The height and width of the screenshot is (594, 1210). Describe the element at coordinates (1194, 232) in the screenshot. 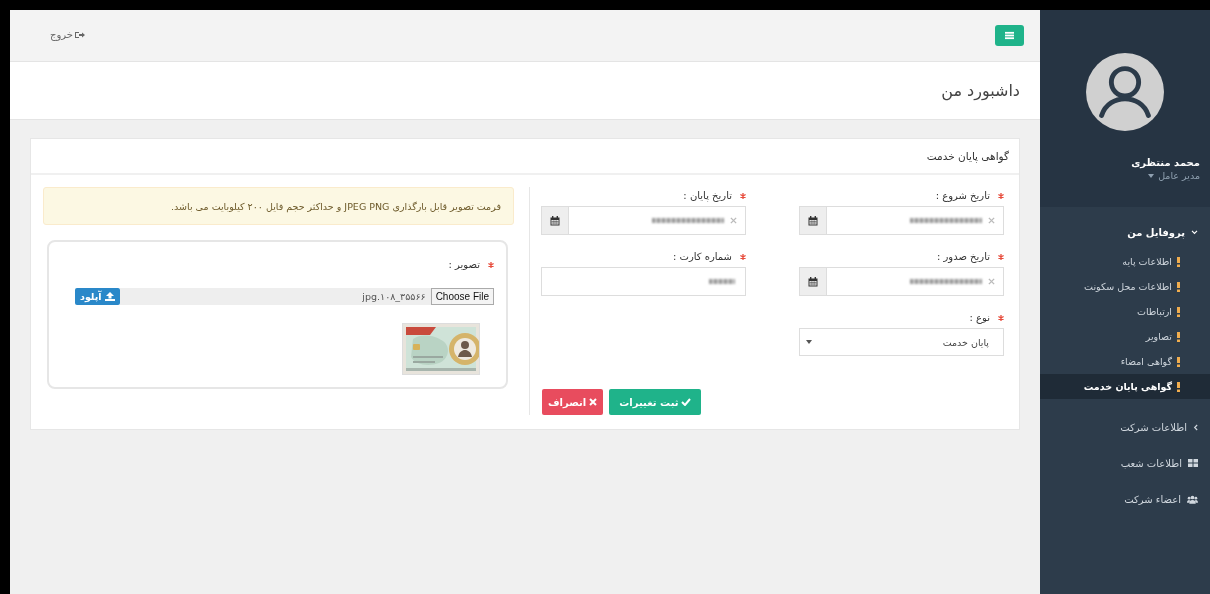

I see `chevron-down-icon` at that location.